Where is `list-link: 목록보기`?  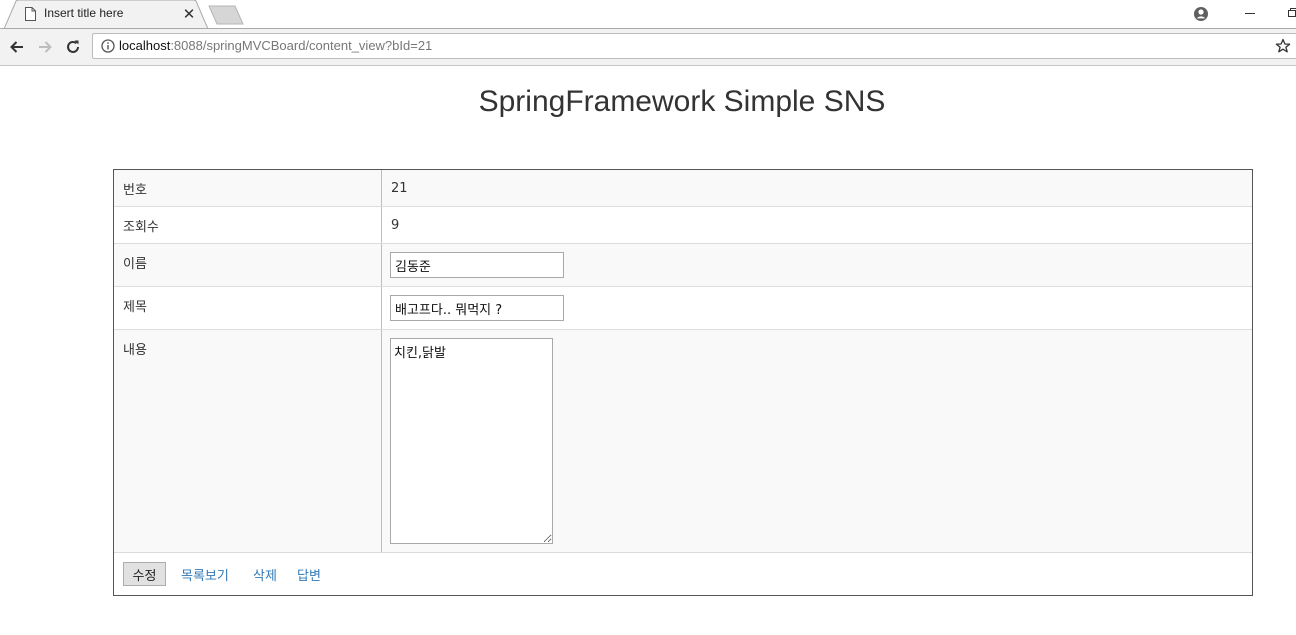
list-link: 목록보기 is located at coordinates (205, 574).